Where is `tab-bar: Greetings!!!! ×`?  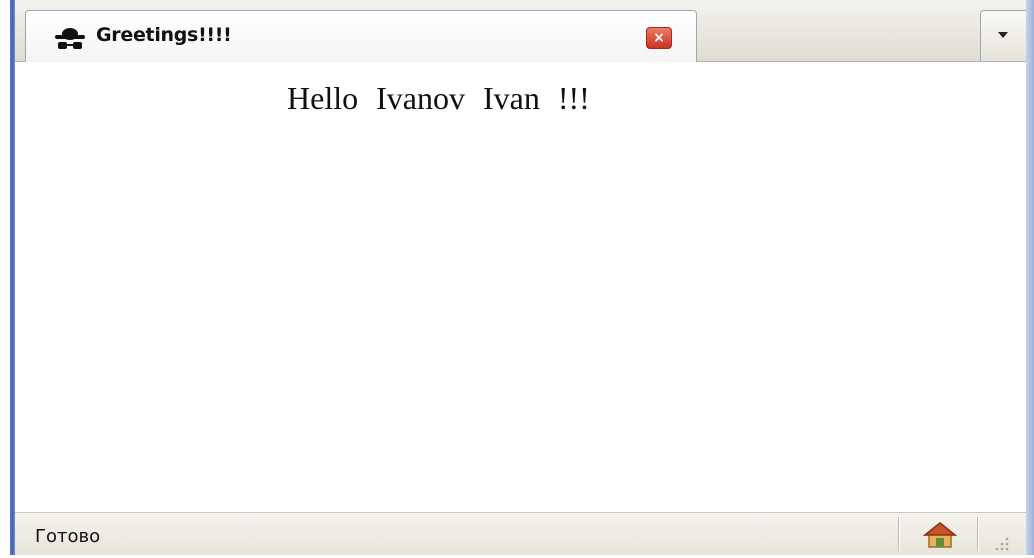
tab-bar: Greetings!!!! × is located at coordinates (520, 31).